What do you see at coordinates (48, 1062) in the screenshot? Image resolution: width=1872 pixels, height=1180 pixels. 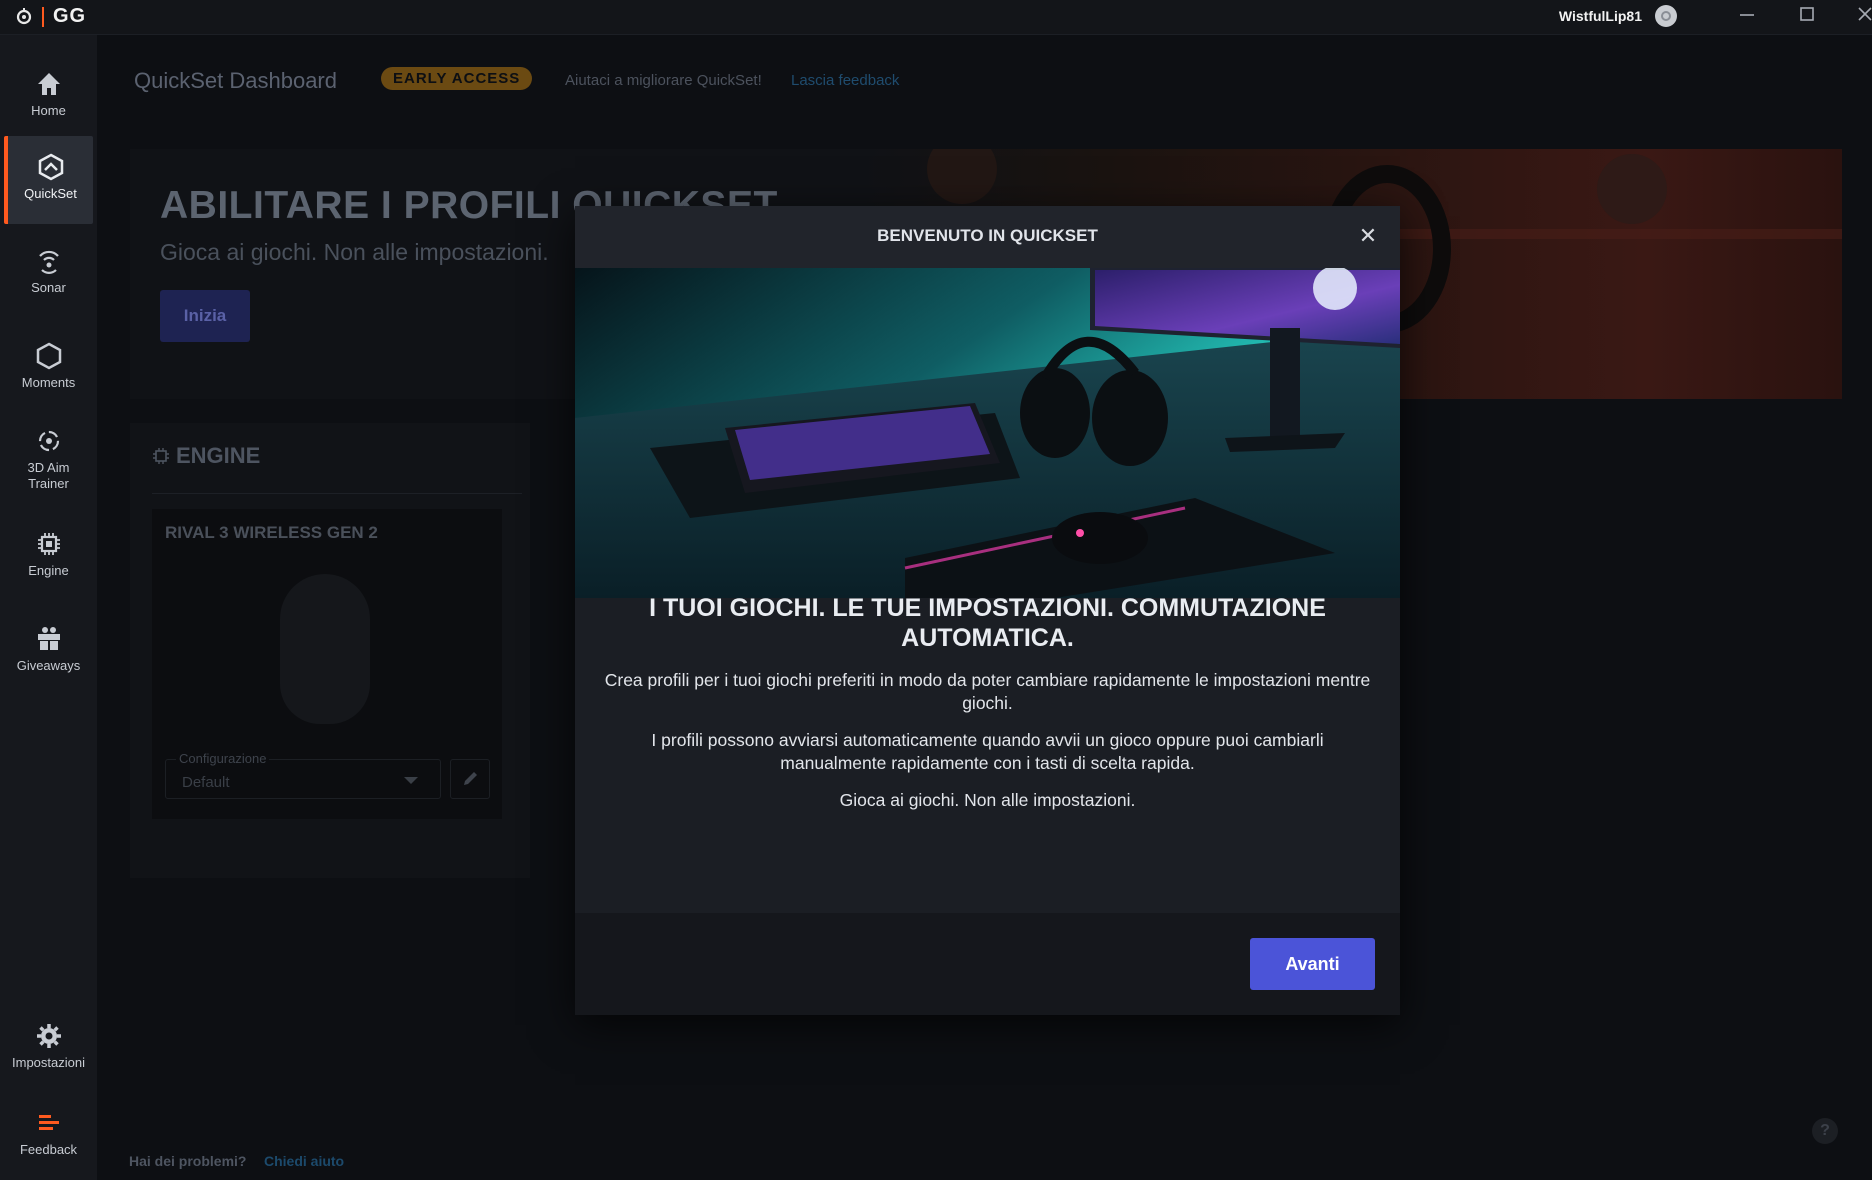 I see `sidebar-item-label: Impostazioni` at bounding box center [48, 1062].